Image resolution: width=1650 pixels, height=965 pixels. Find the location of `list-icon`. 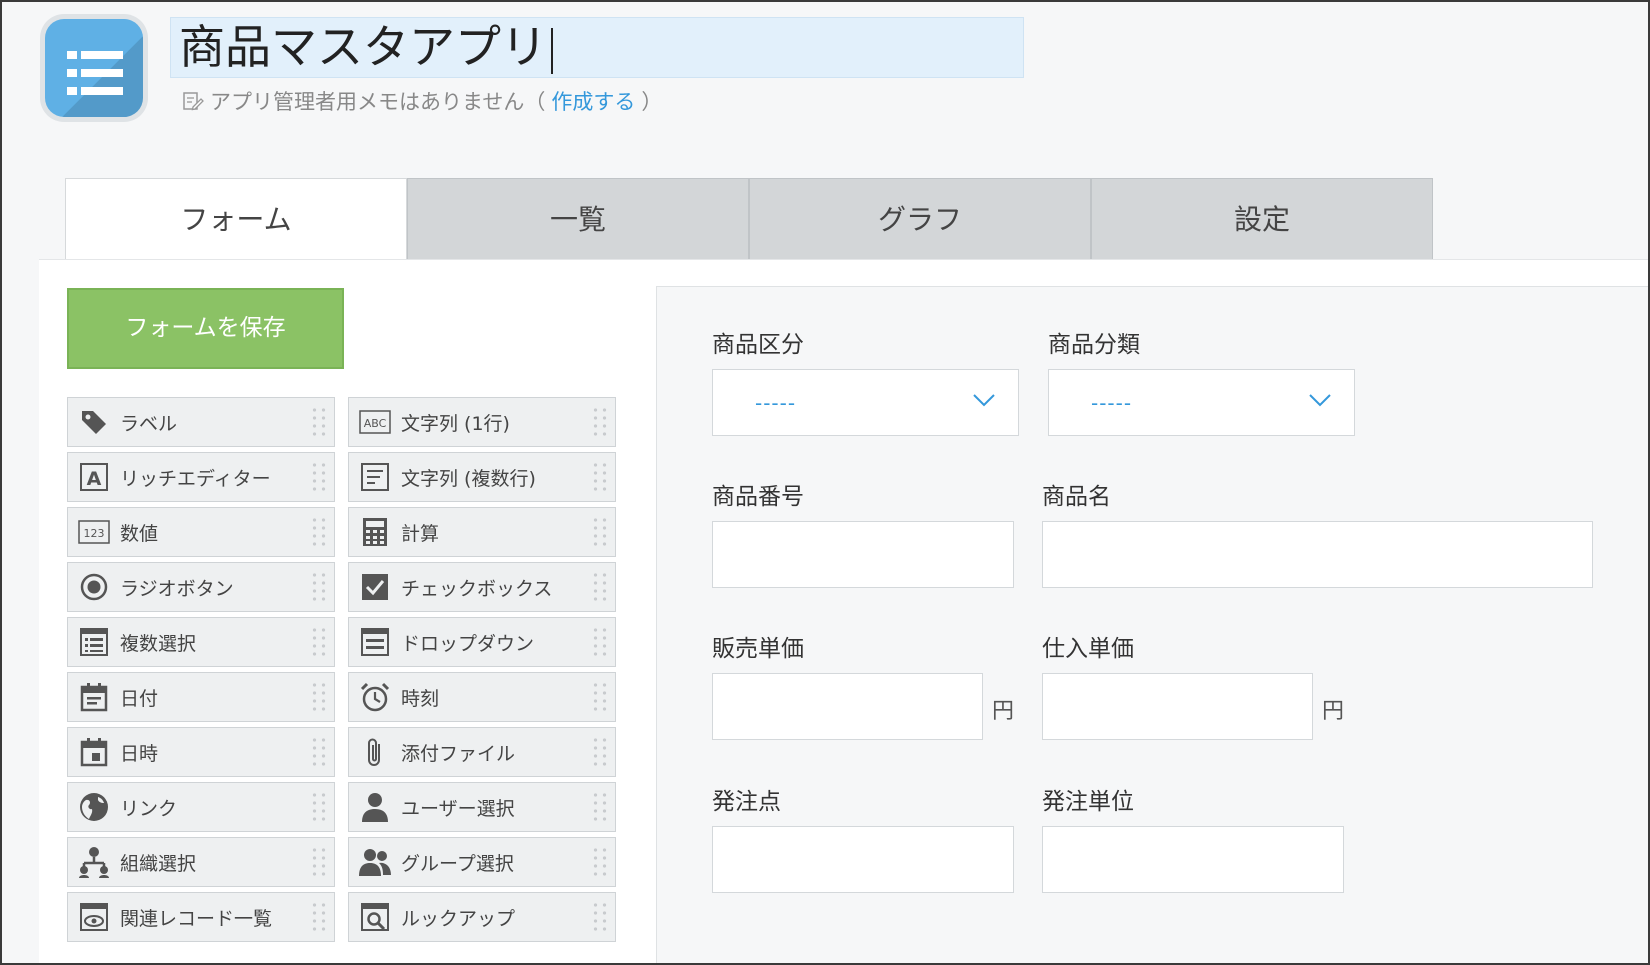

list-icon is located at coordinates (95, 73).